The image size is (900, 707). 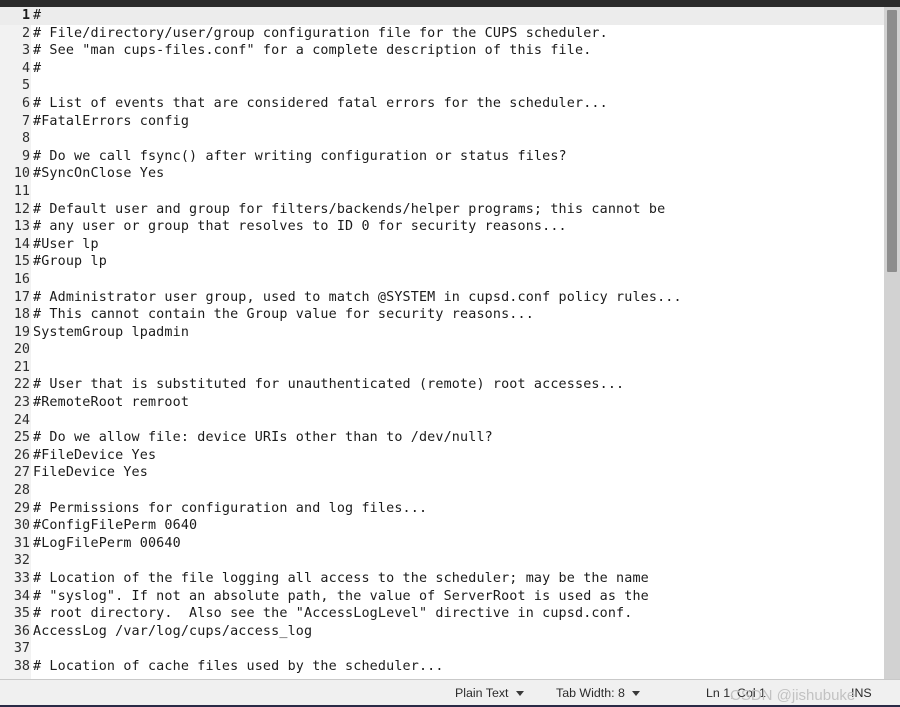 What do you see at coordinates (21, 244) in the screenshot?
I see `line-number: 14` at bounding box center [21, 244].